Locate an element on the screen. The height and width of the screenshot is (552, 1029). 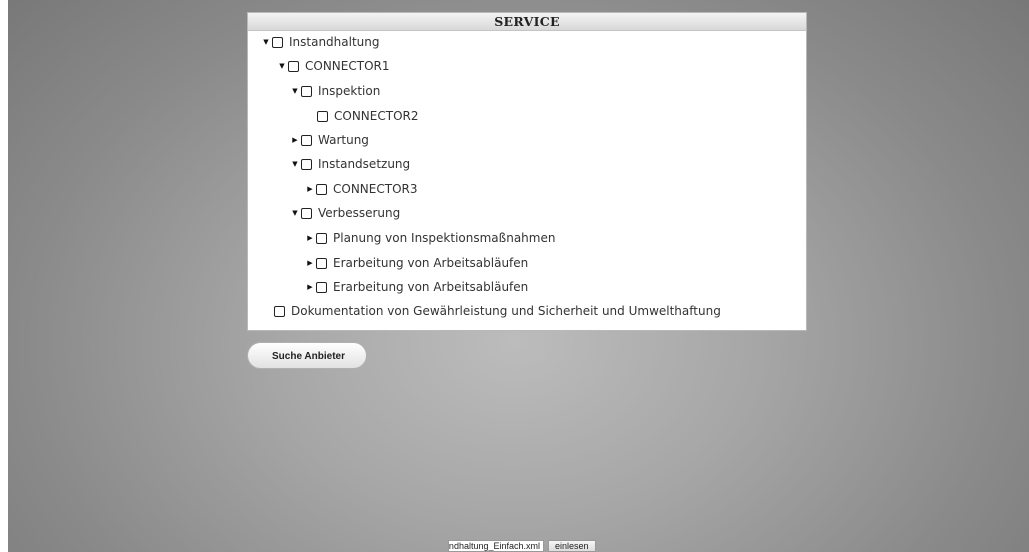
tree-item-planung: ▶ Planung von Inspektionsmaßnahmen is located at coordinates (430, 238).